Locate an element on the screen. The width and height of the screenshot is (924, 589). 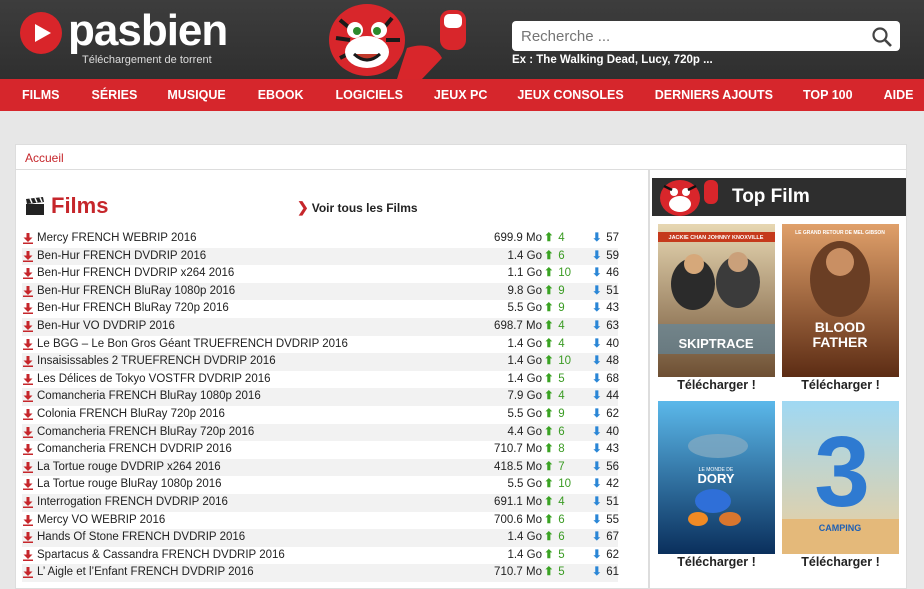
seeders-count: ⬆ 7 is located at coordinates (554, 468).